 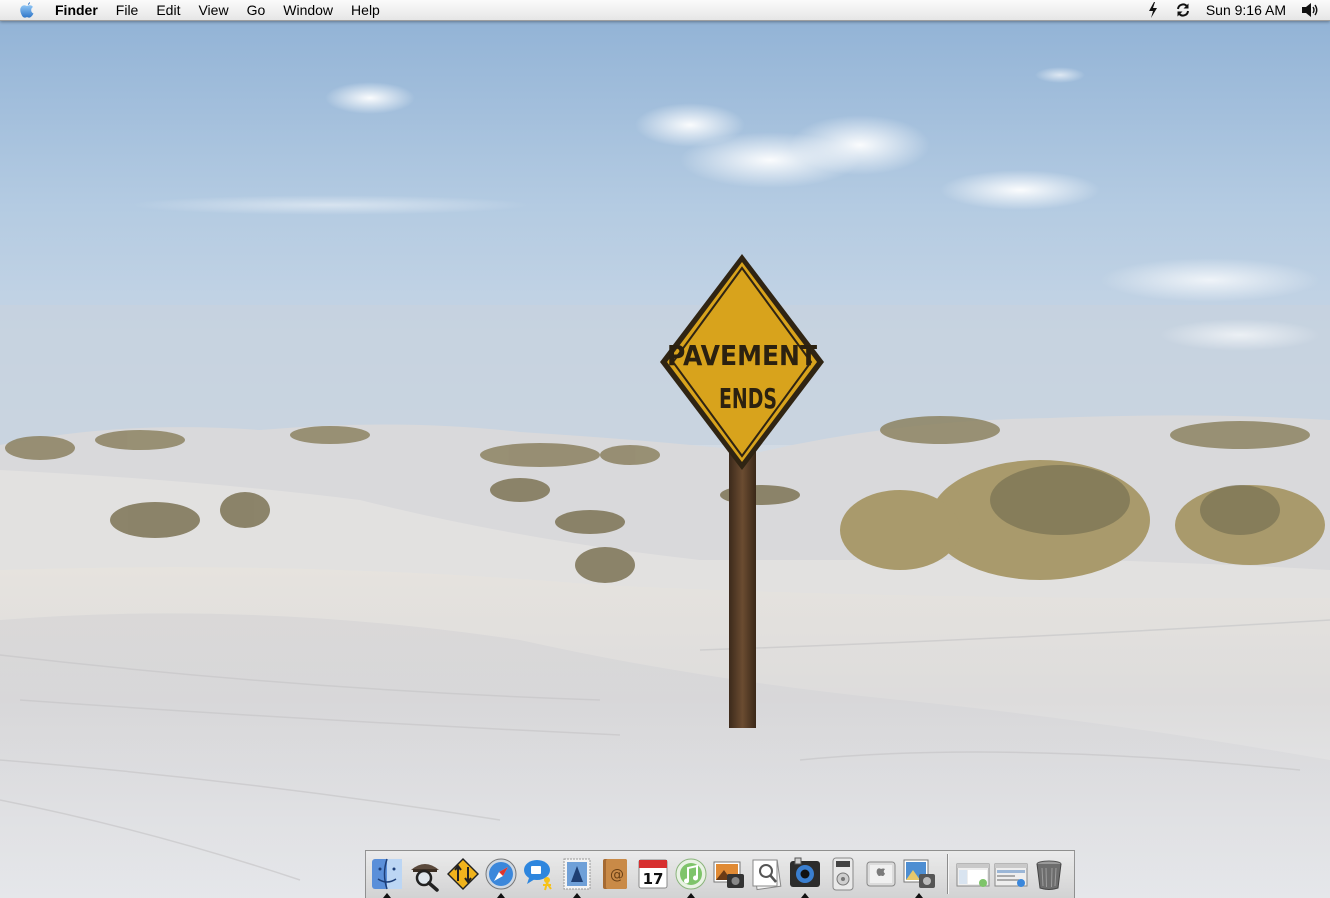 I want to click on dock-address-book: @, so click(x=615, y=875).